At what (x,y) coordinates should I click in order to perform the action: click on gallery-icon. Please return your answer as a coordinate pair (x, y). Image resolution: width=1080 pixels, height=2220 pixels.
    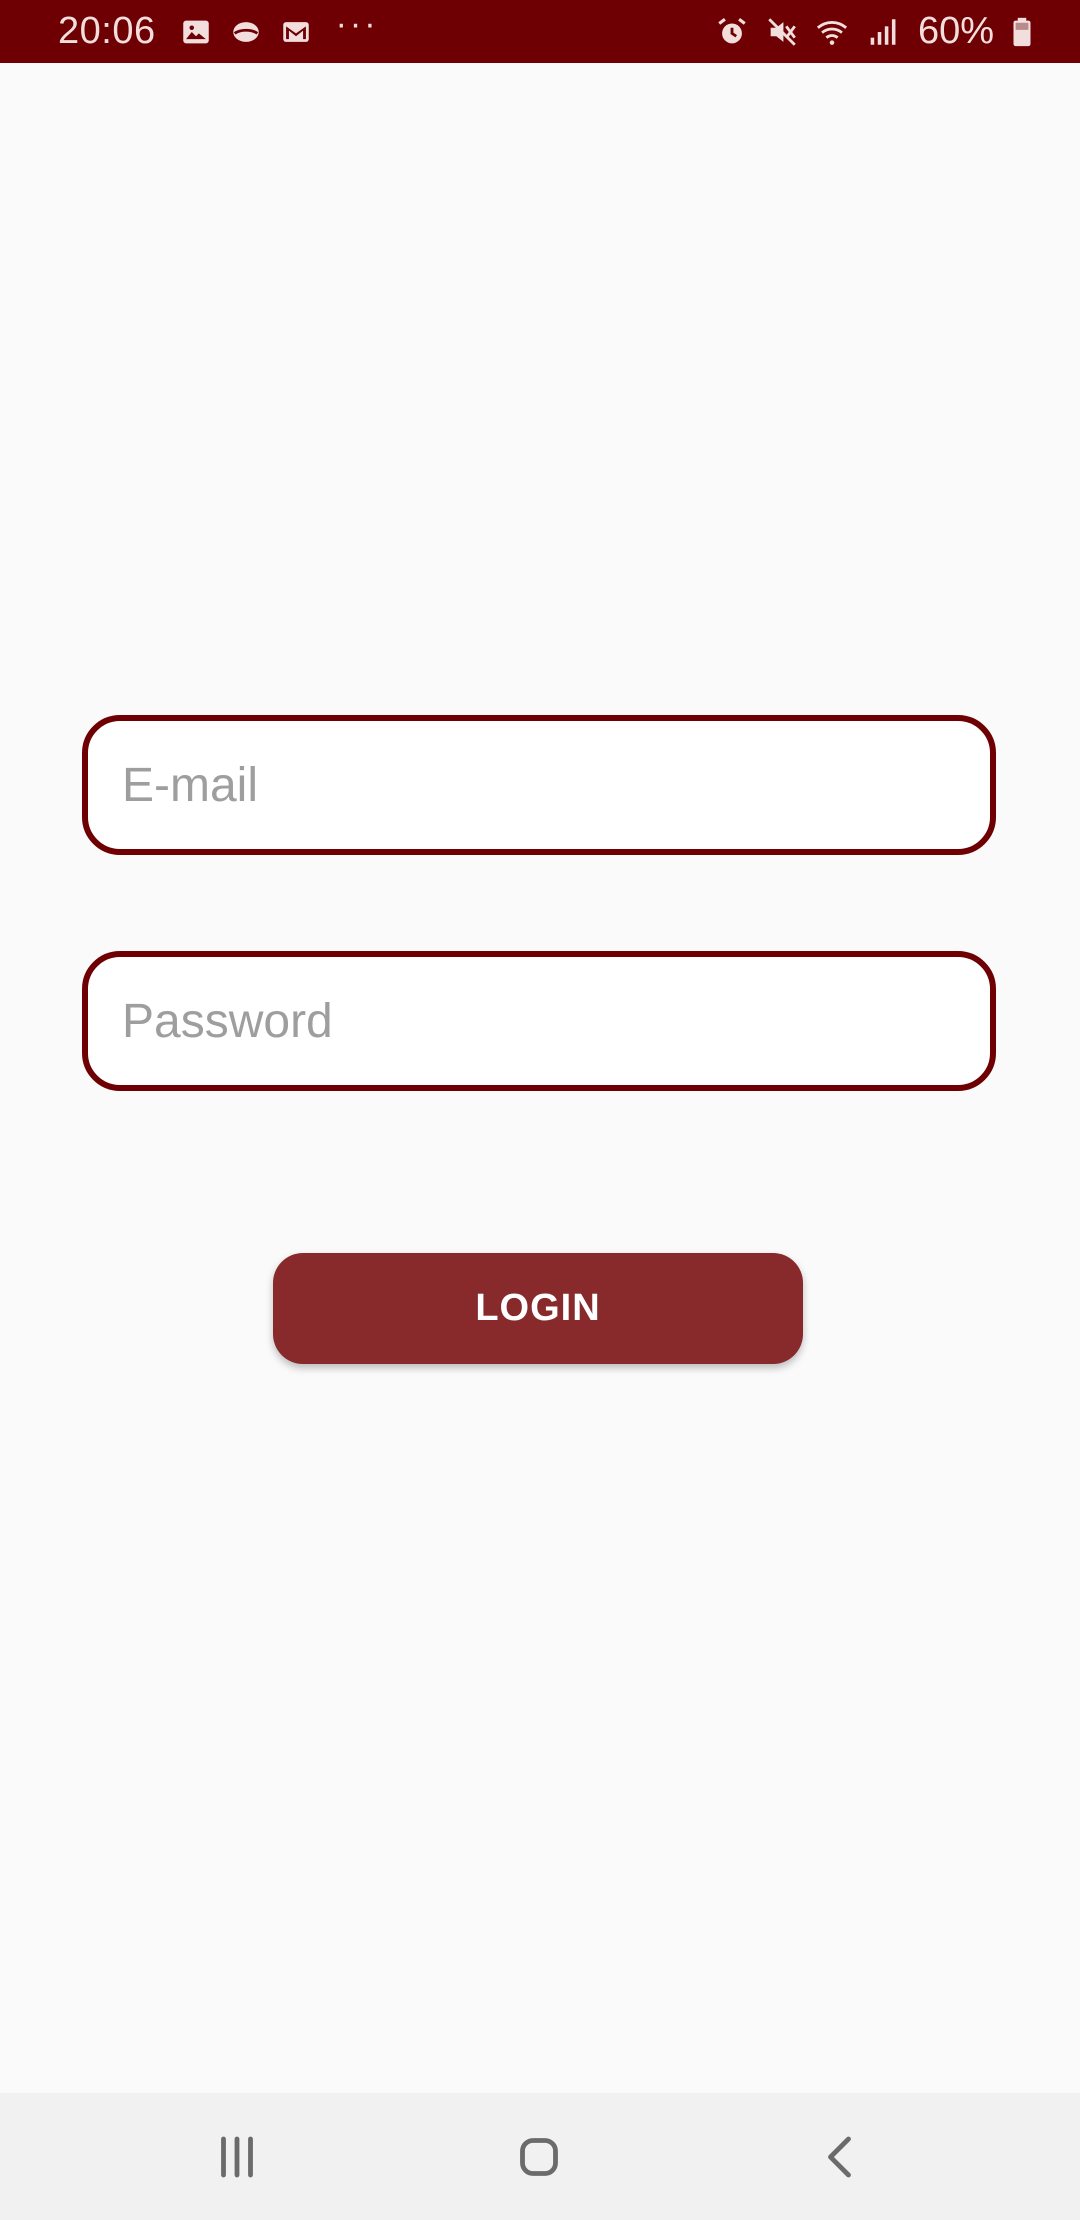
    Looking at the image, I should click on (196, 32).